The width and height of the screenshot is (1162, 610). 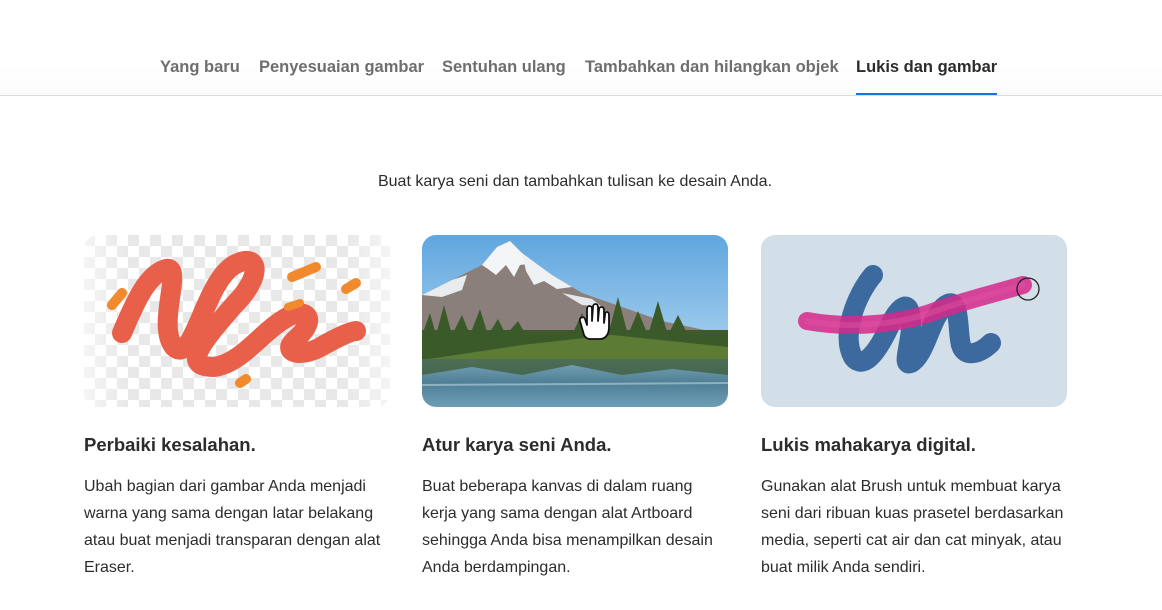 What do you see at coordinates (927, 76) in the screenshot?
I see `tab-lukis-dan-gambar: Lukis dan gambar` at bounding box center [927, 76].